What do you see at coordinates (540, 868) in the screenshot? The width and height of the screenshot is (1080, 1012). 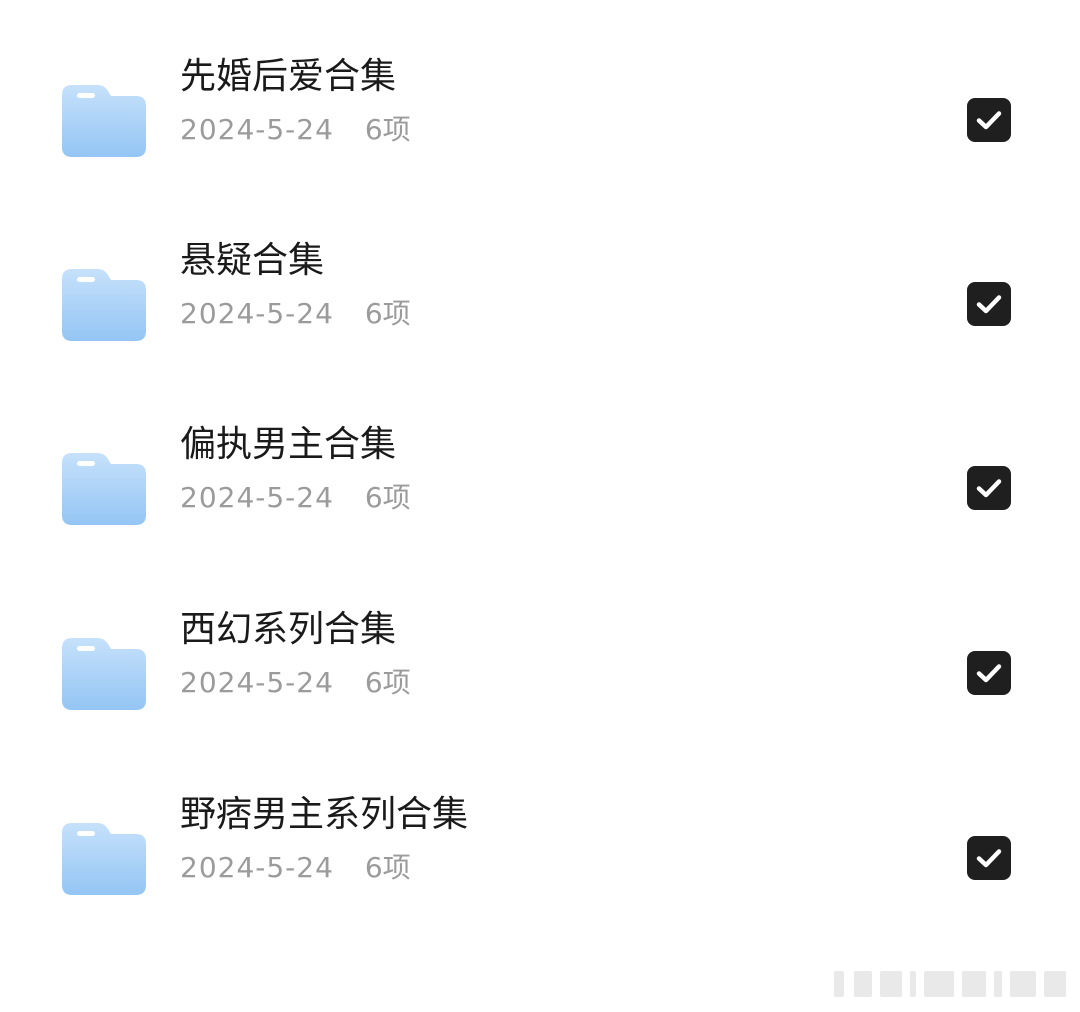 I see `folder-row: 野痞男主系列合集 2024-5-24 6项` at bounding box center [540, 868].